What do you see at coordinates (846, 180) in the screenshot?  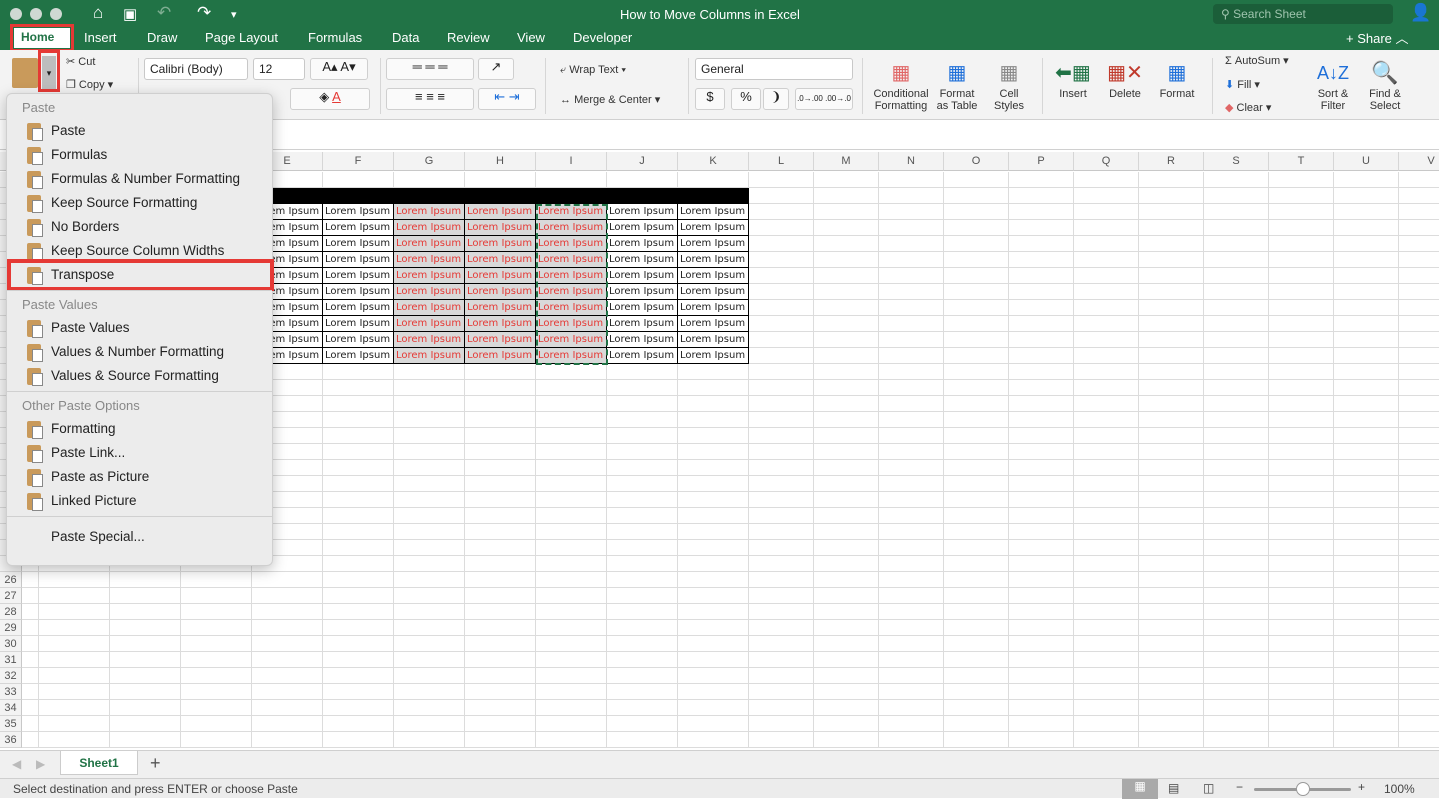 I see `cell-m1` at bounding box center [846, 180].